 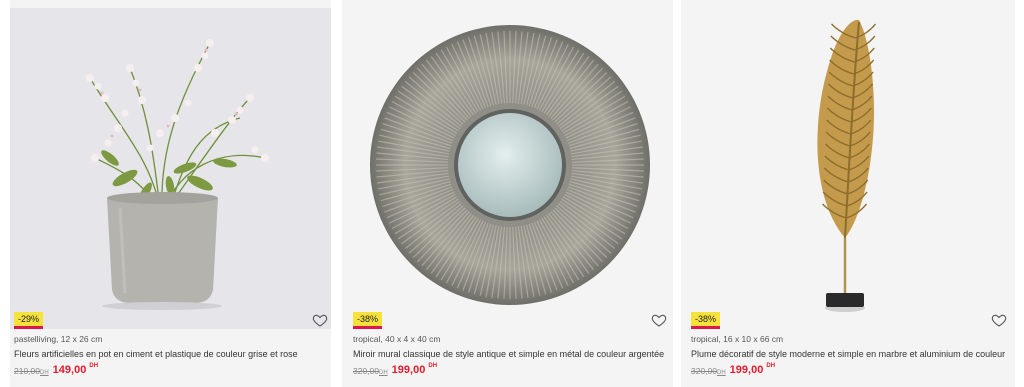 I want to click on product-meta: tropical, 16 x 10 x 66 cm, so click(x=737, y=339).